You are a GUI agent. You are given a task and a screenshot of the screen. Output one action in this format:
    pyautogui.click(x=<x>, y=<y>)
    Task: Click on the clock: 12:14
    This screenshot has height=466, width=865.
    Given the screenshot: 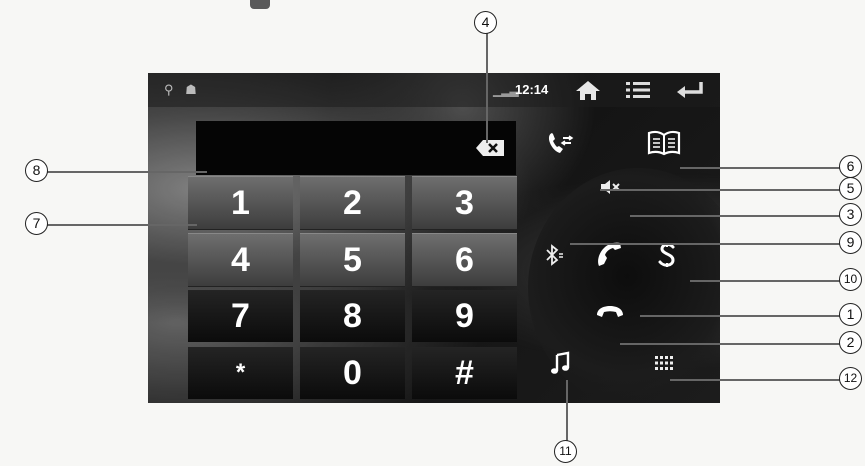 What is the action you would take?
    pyautogui.click(x=532, y=89)
    